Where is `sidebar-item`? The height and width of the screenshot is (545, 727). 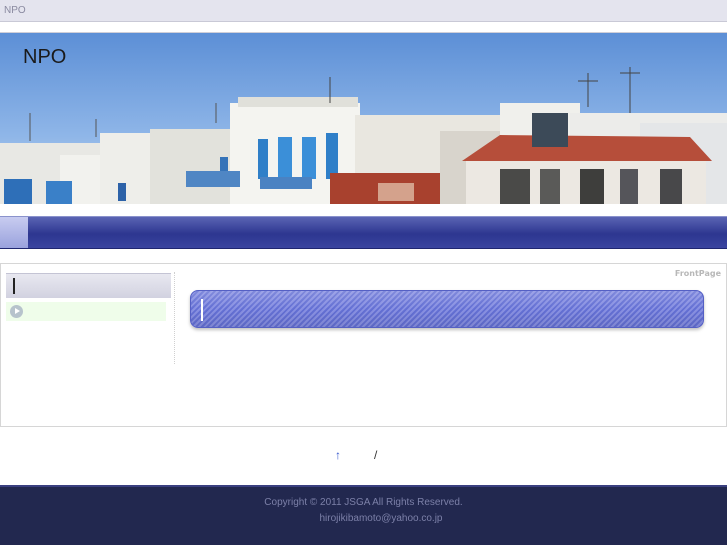
sidebar-item is located at coordinates (86, 311).